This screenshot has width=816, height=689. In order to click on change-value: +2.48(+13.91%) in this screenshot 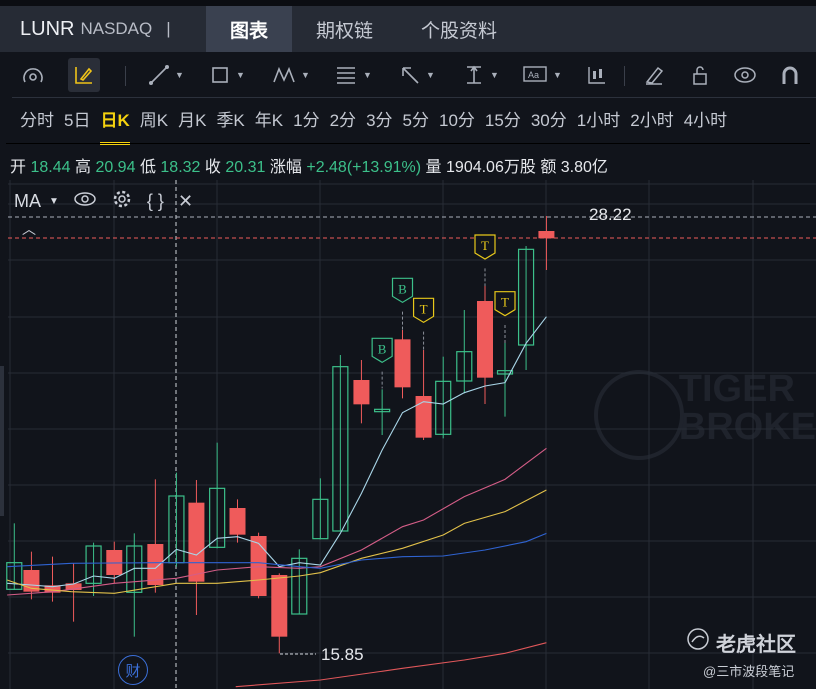, I will do `click(364, 167)`.